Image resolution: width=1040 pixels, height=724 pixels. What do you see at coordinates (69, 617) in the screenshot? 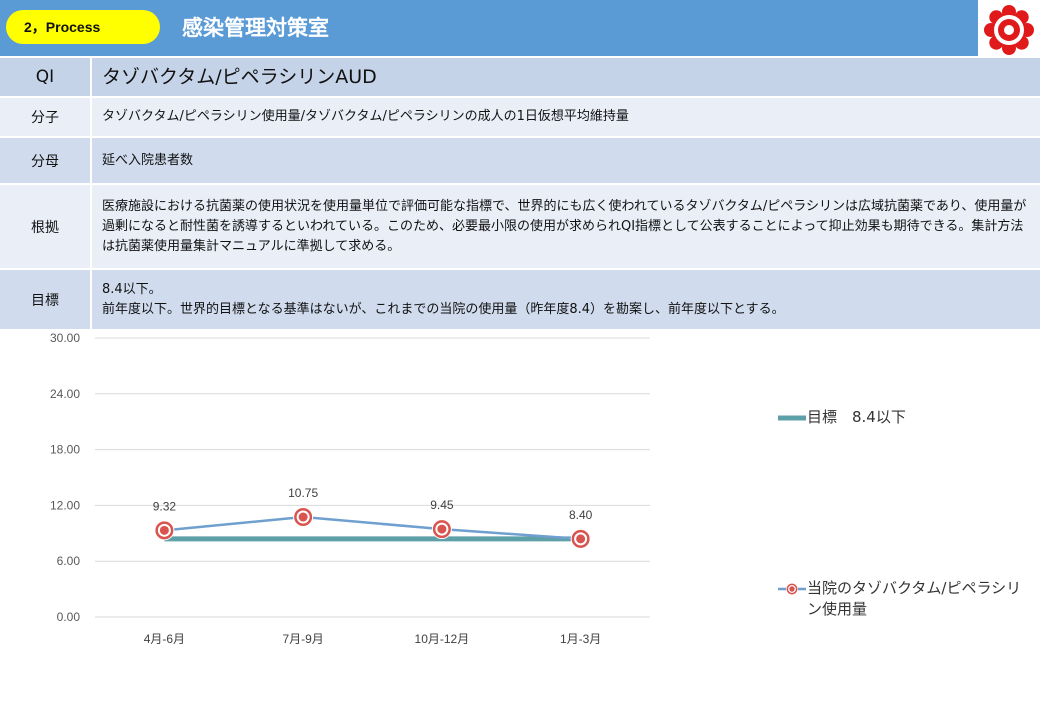
I see `y-tick-label: 0.00` at bounding box center [69, 617].